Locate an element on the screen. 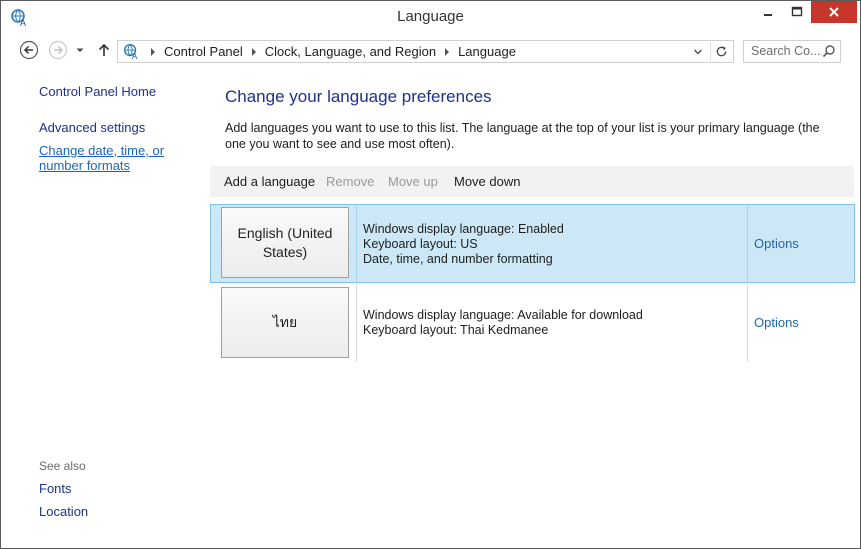 The height and width of the screenshot is (549, 861). change-date-time-number-formats-link: Change date, time, or number formats is located at coordinates (123, 158).